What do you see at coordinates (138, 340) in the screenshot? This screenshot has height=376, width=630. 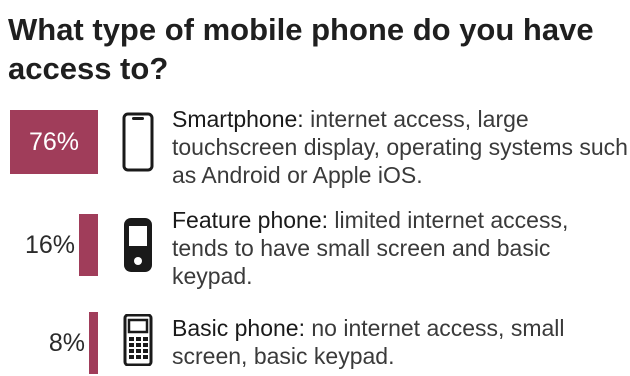 I see `basic-phone-icon` at bounding box center [138, 340].